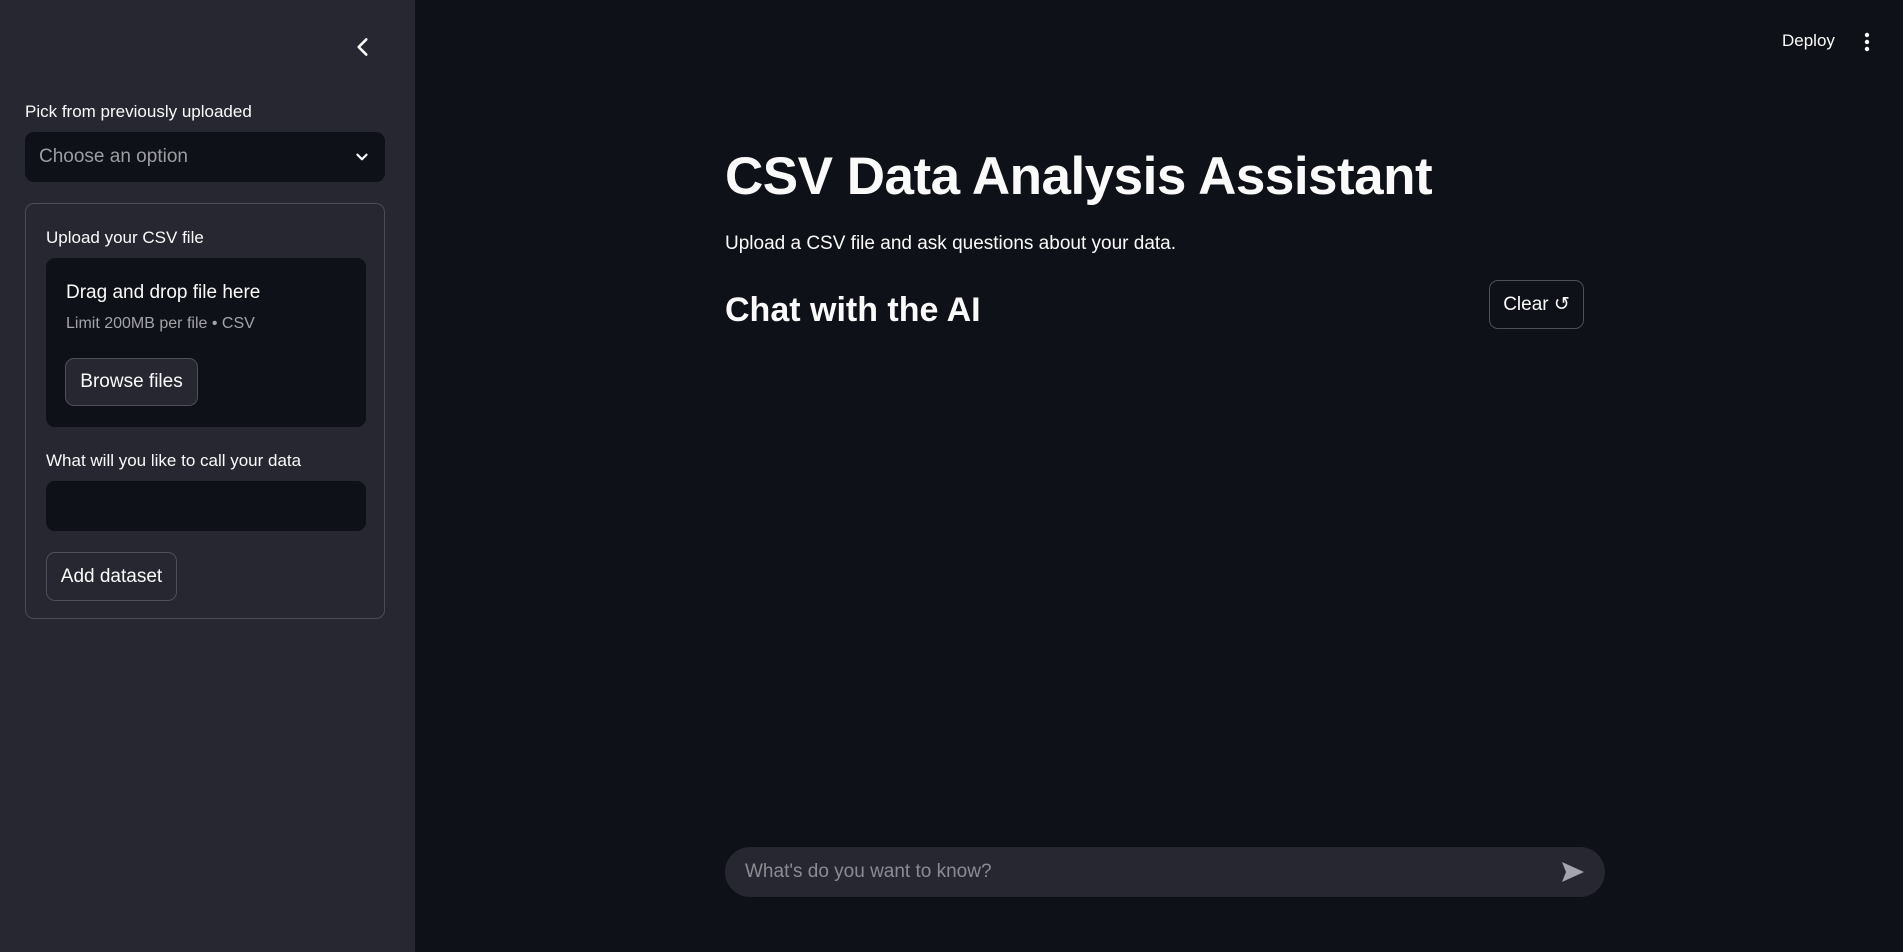 This screenshot has width=1903, height=952. Describe the element at coordinates (125, 237) in the screenshot. I see `upload-label: Upload your CSV file` at that location.